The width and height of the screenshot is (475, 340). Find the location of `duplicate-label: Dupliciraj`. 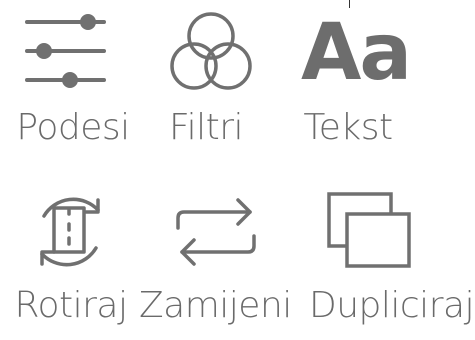

duplicate-label: Dupliciraj is located at coordinates (392, 305).